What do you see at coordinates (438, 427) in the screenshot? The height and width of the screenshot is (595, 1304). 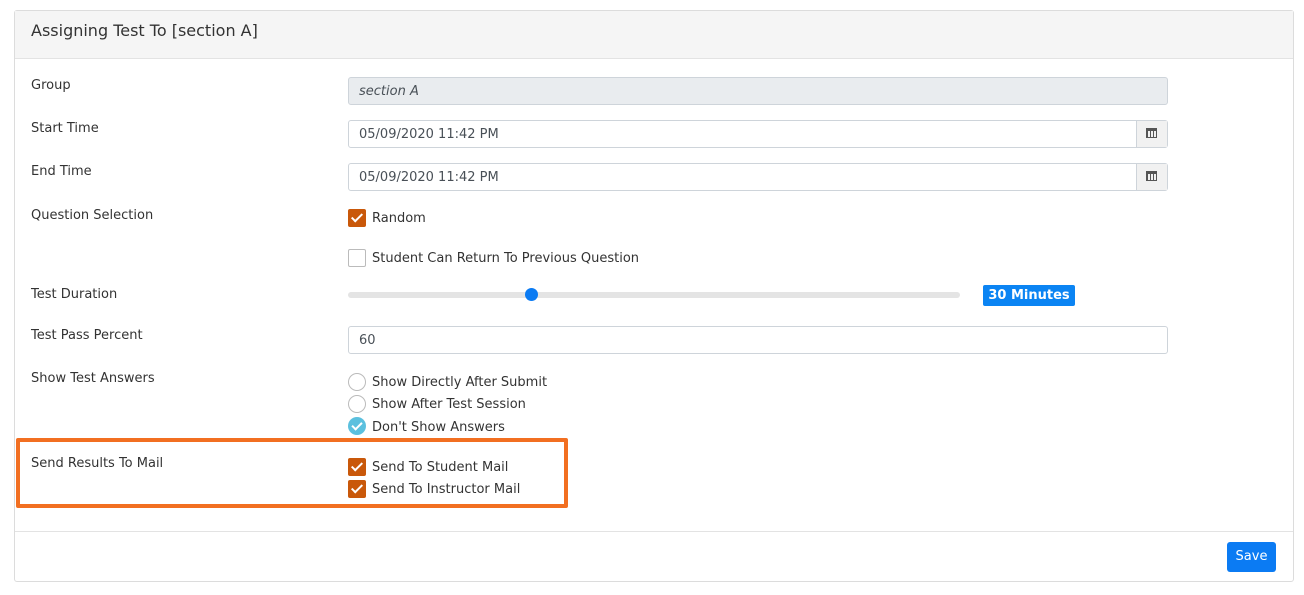 I see `dont-show-answers-label: Don't Show Answers` at bounding box center [438, 427].